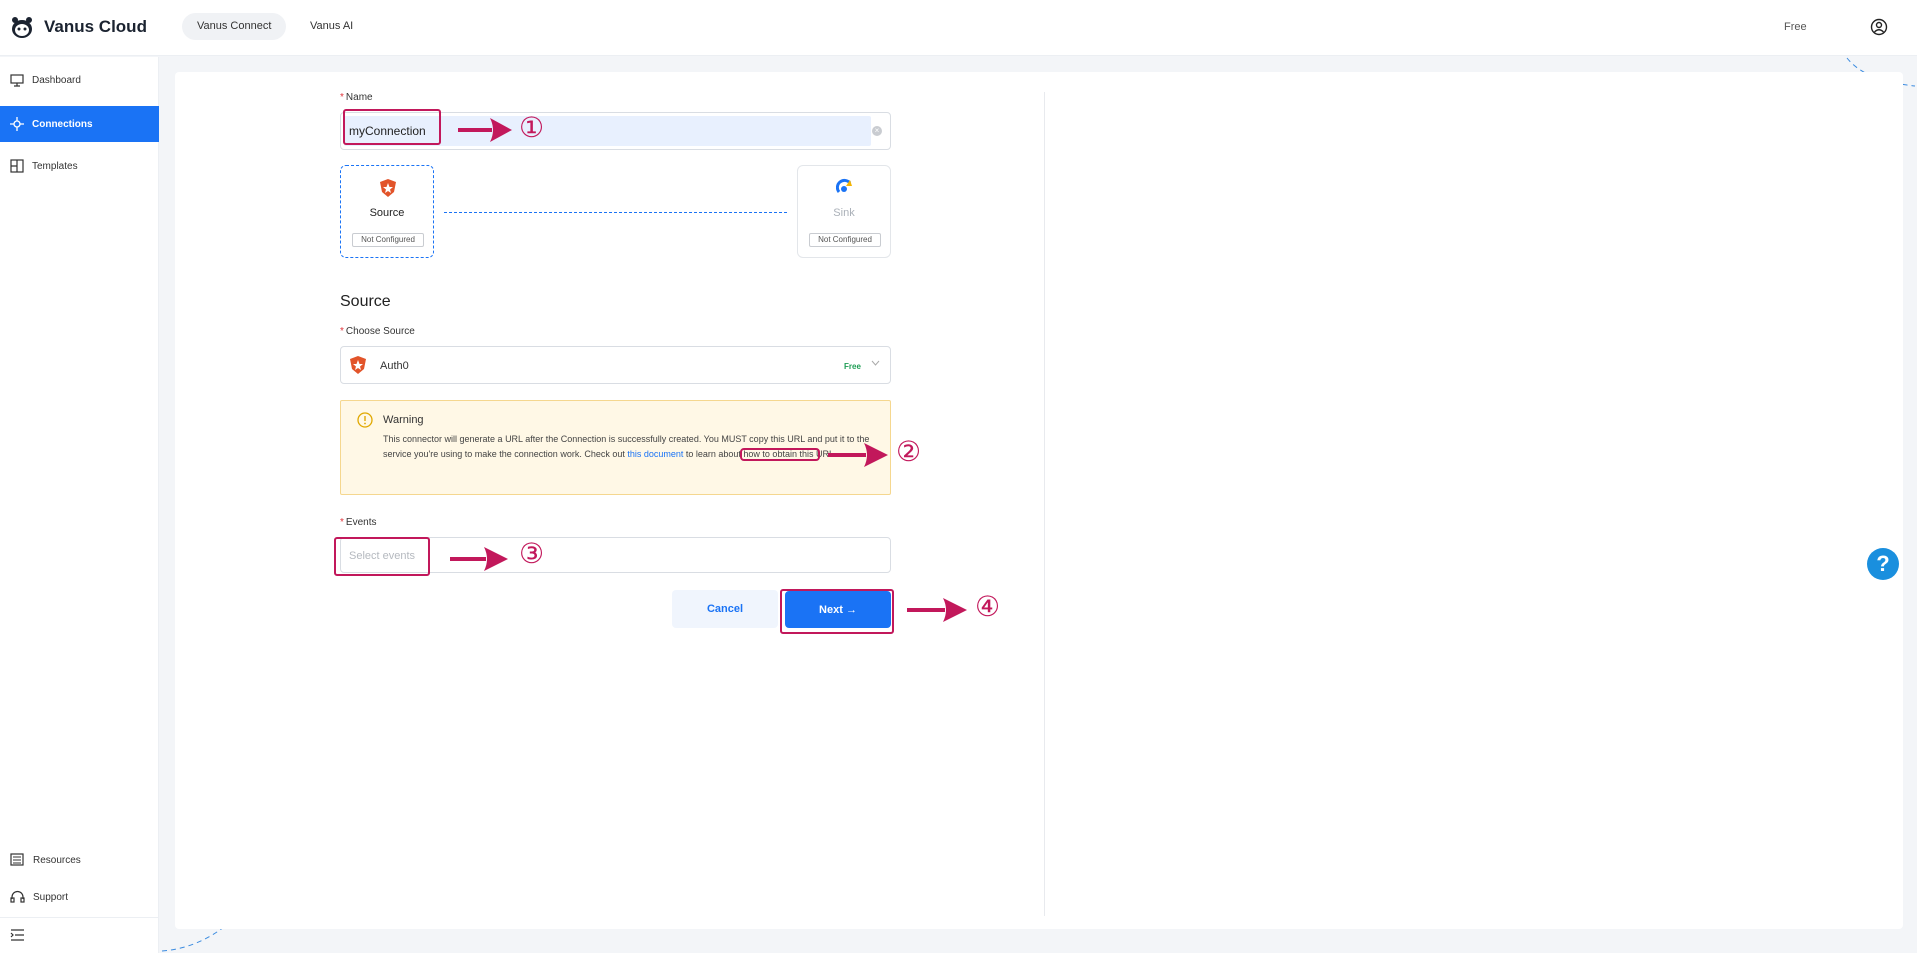 The image size is (1917, 953). I want to click on step-number-1: ①, so click(532, 127).